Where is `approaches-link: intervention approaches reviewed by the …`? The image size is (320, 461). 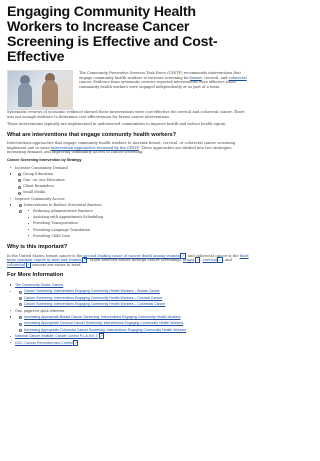
approaches-link: intervention approaches reviewed by the … is located at coordinates (95, 148).